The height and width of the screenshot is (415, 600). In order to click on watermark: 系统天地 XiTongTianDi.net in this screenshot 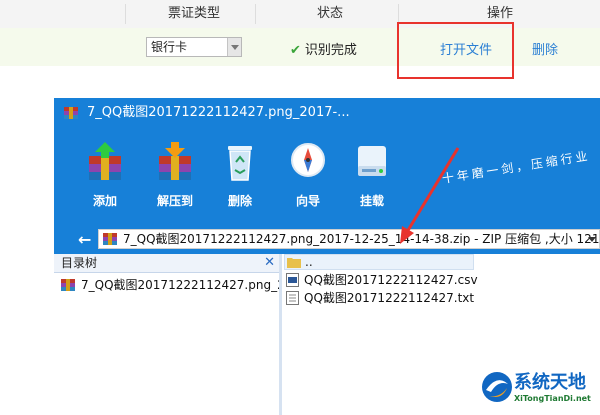, I will do `click(539, 391)`.